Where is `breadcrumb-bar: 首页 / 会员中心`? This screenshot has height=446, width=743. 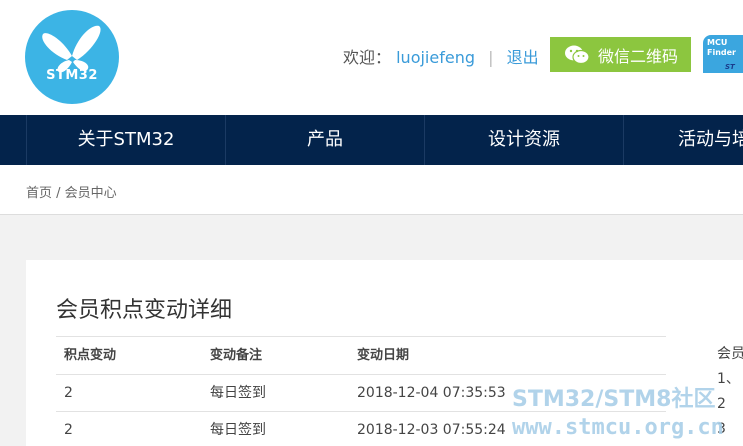
breadcrumb-bar: 首页 / 会员中心 is located at coordinates (371, 190).